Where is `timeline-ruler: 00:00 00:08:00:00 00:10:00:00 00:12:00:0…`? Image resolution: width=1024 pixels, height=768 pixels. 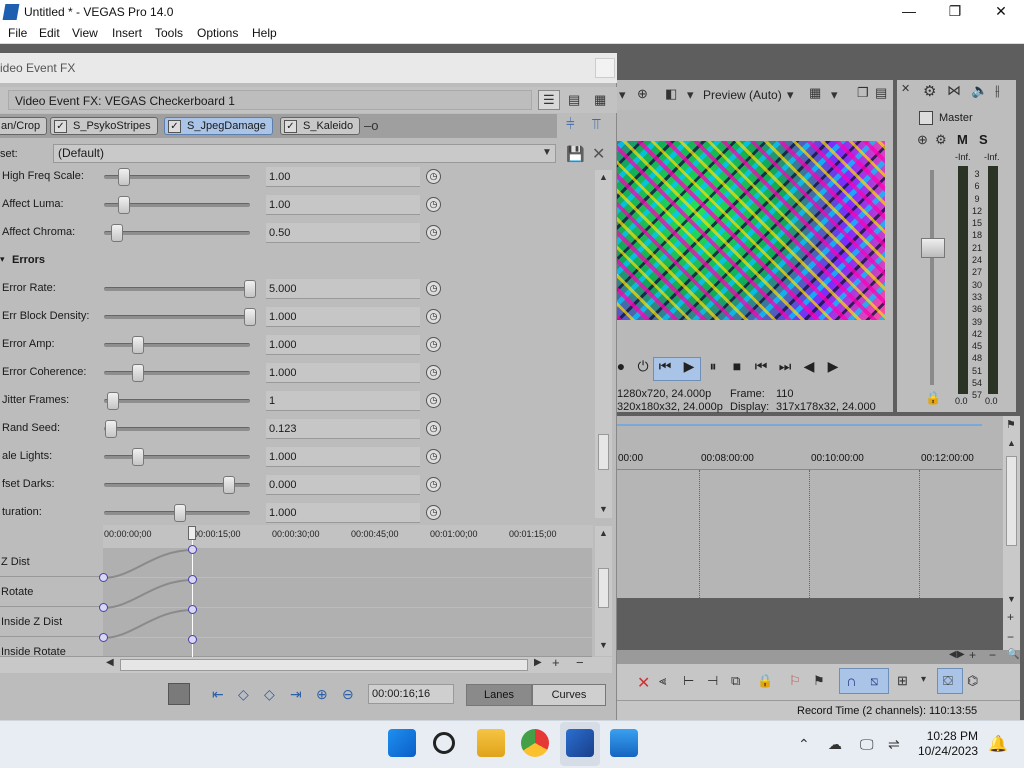 timeline-ruler: 00:00 00:08:00:00 00:10:00:00 00:12:00:0… is located at coordinates (809, 458).